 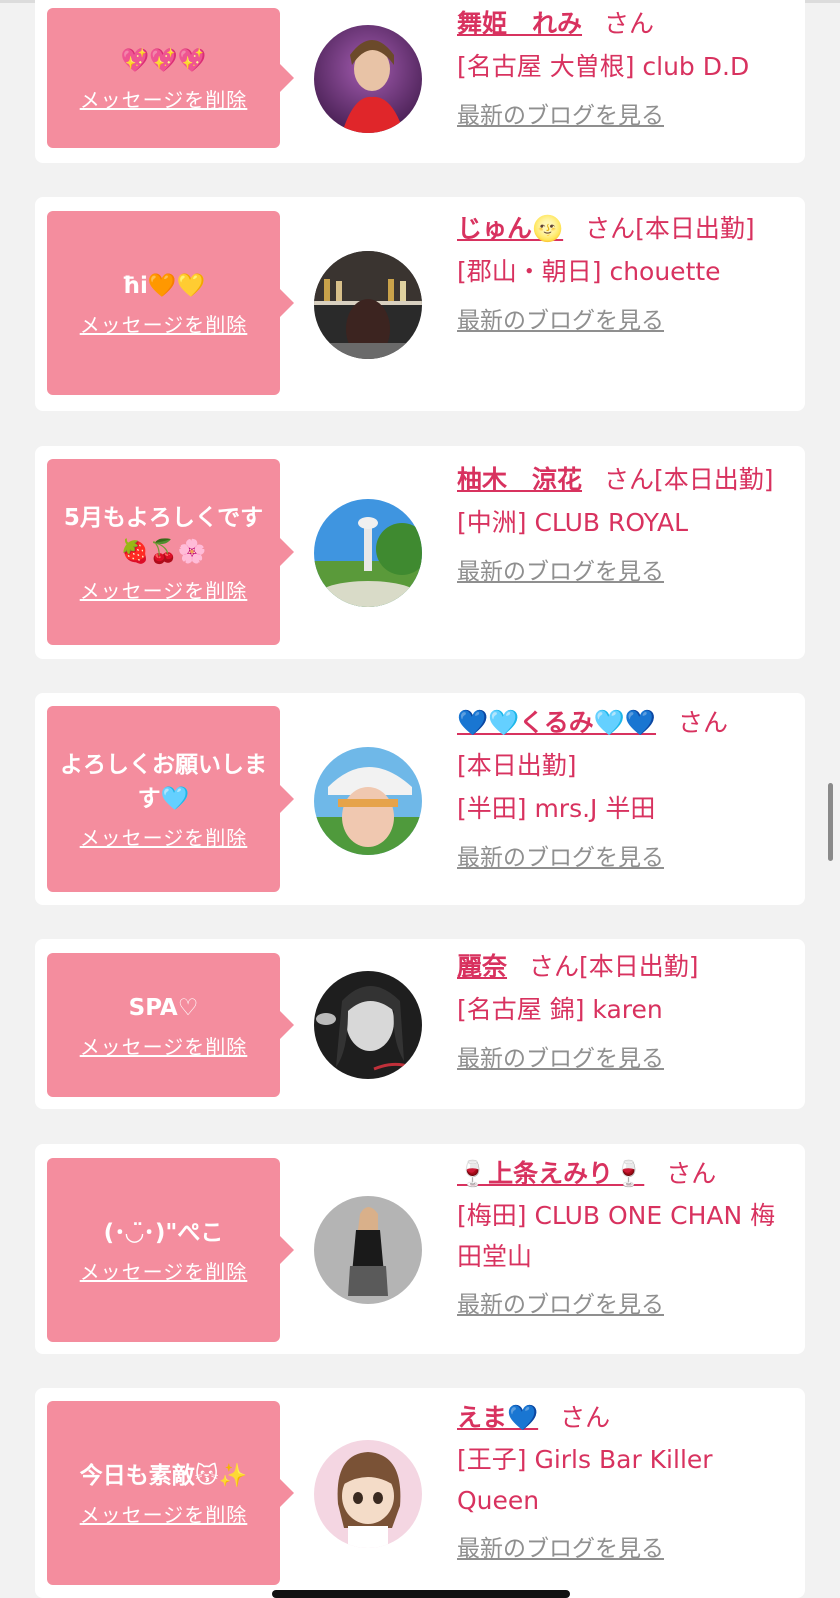 What do you see at coordinates (163, 534) in the screenshot?
I see `message-text: 5月もよろしくです🍓🍒🌸` at bounding box center [163, 534].